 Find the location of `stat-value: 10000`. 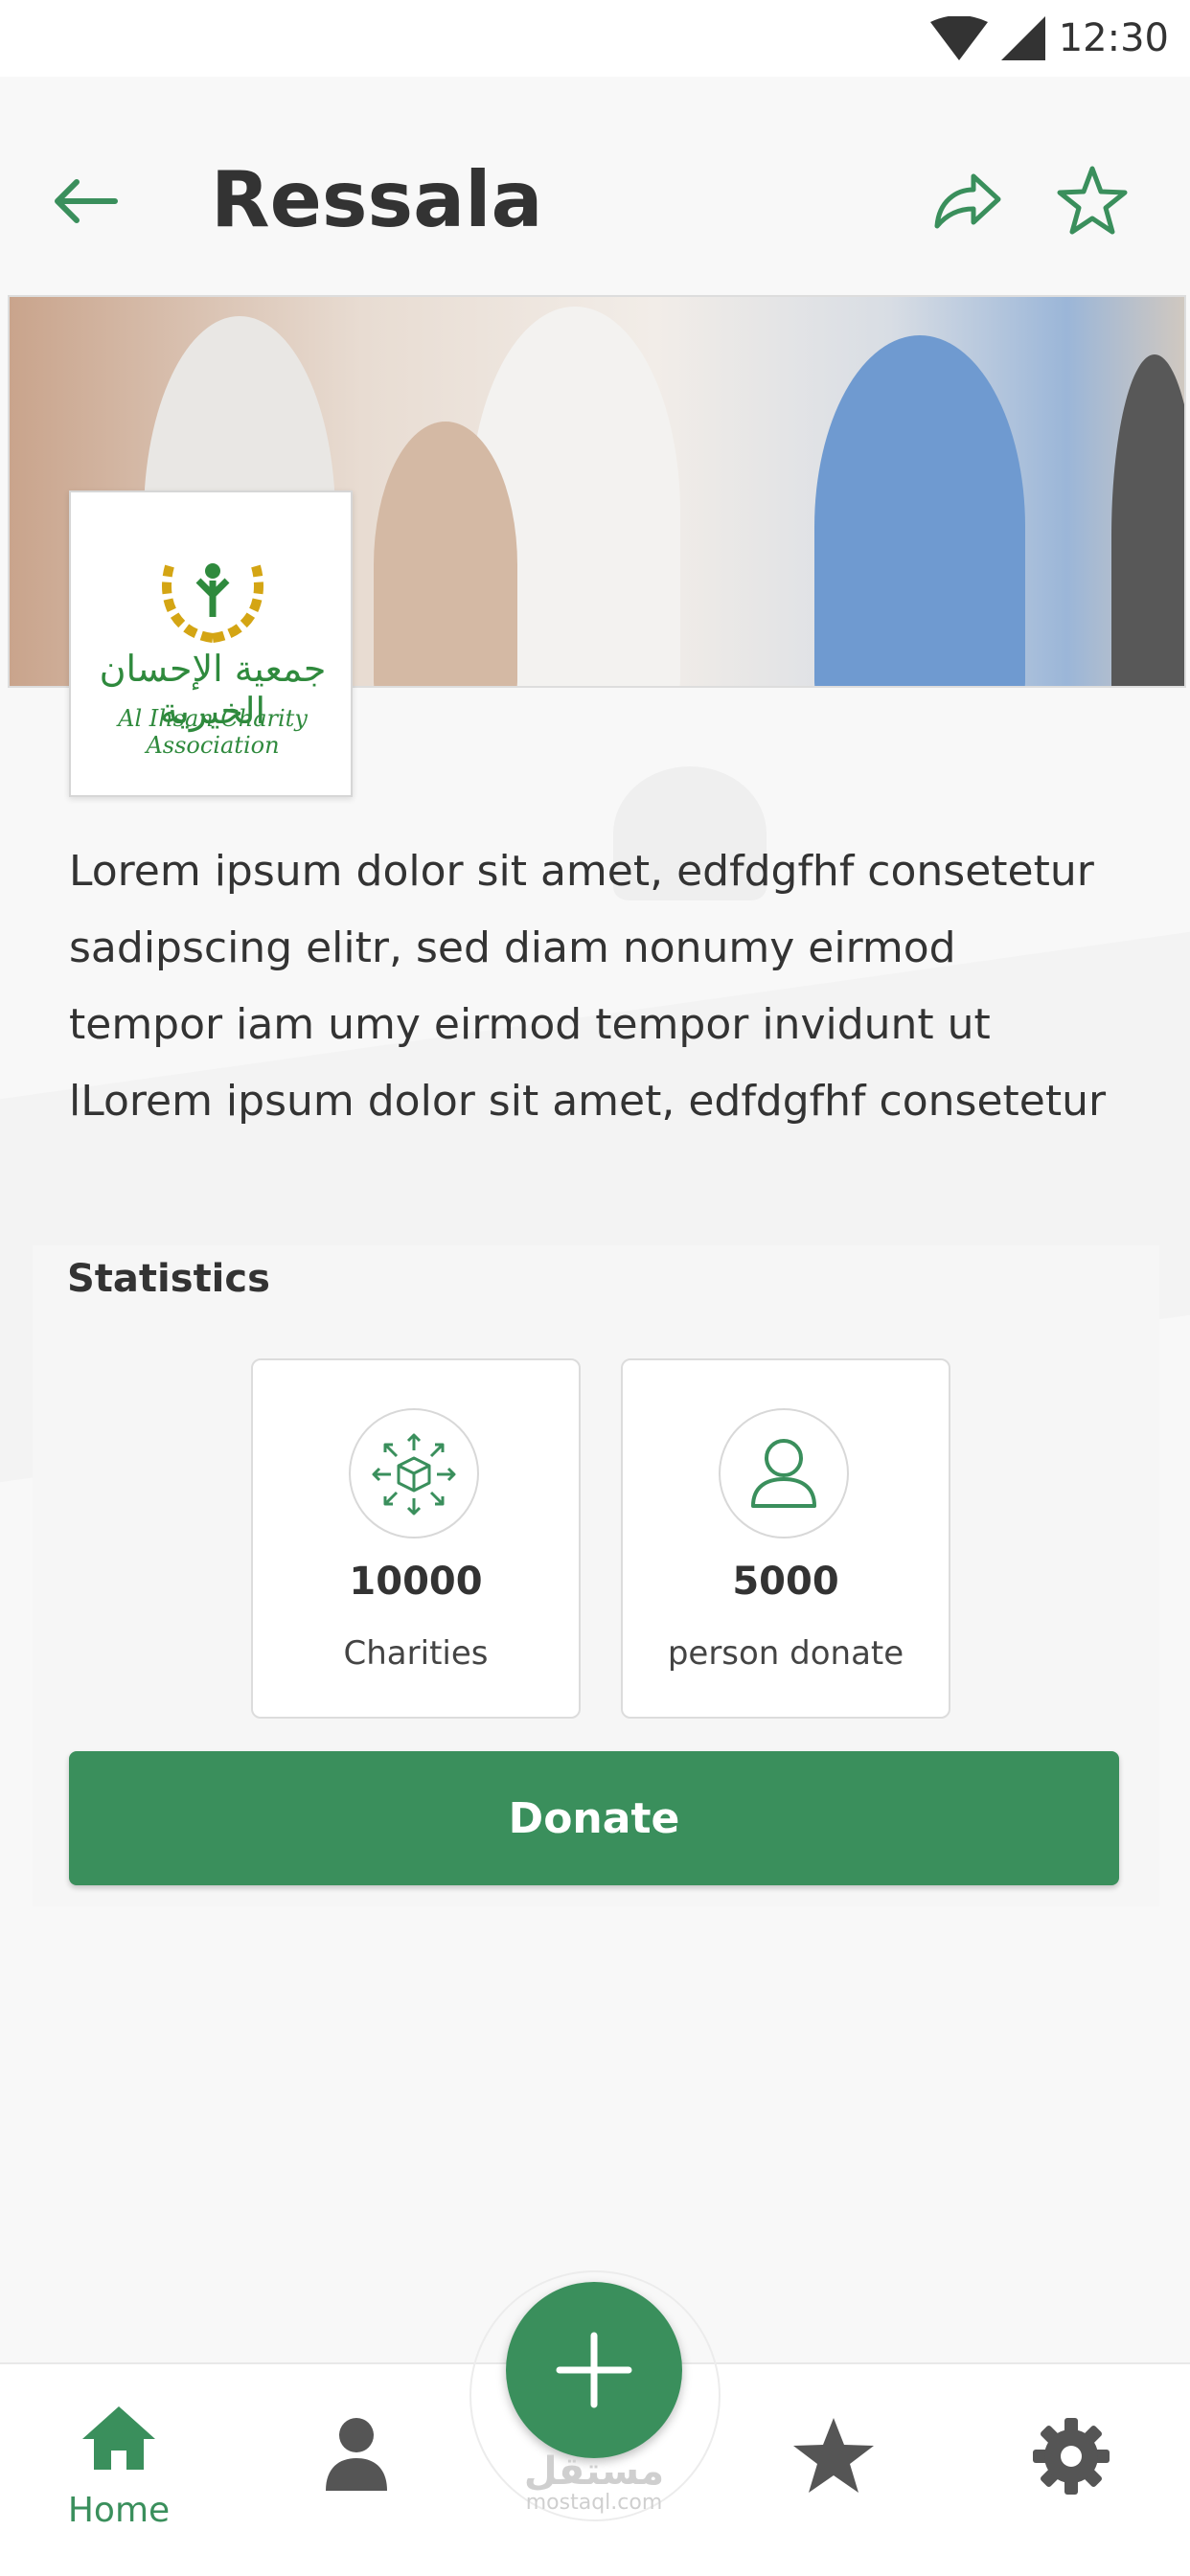

stat-value: 10000 is located at coordinates (416, 1582).